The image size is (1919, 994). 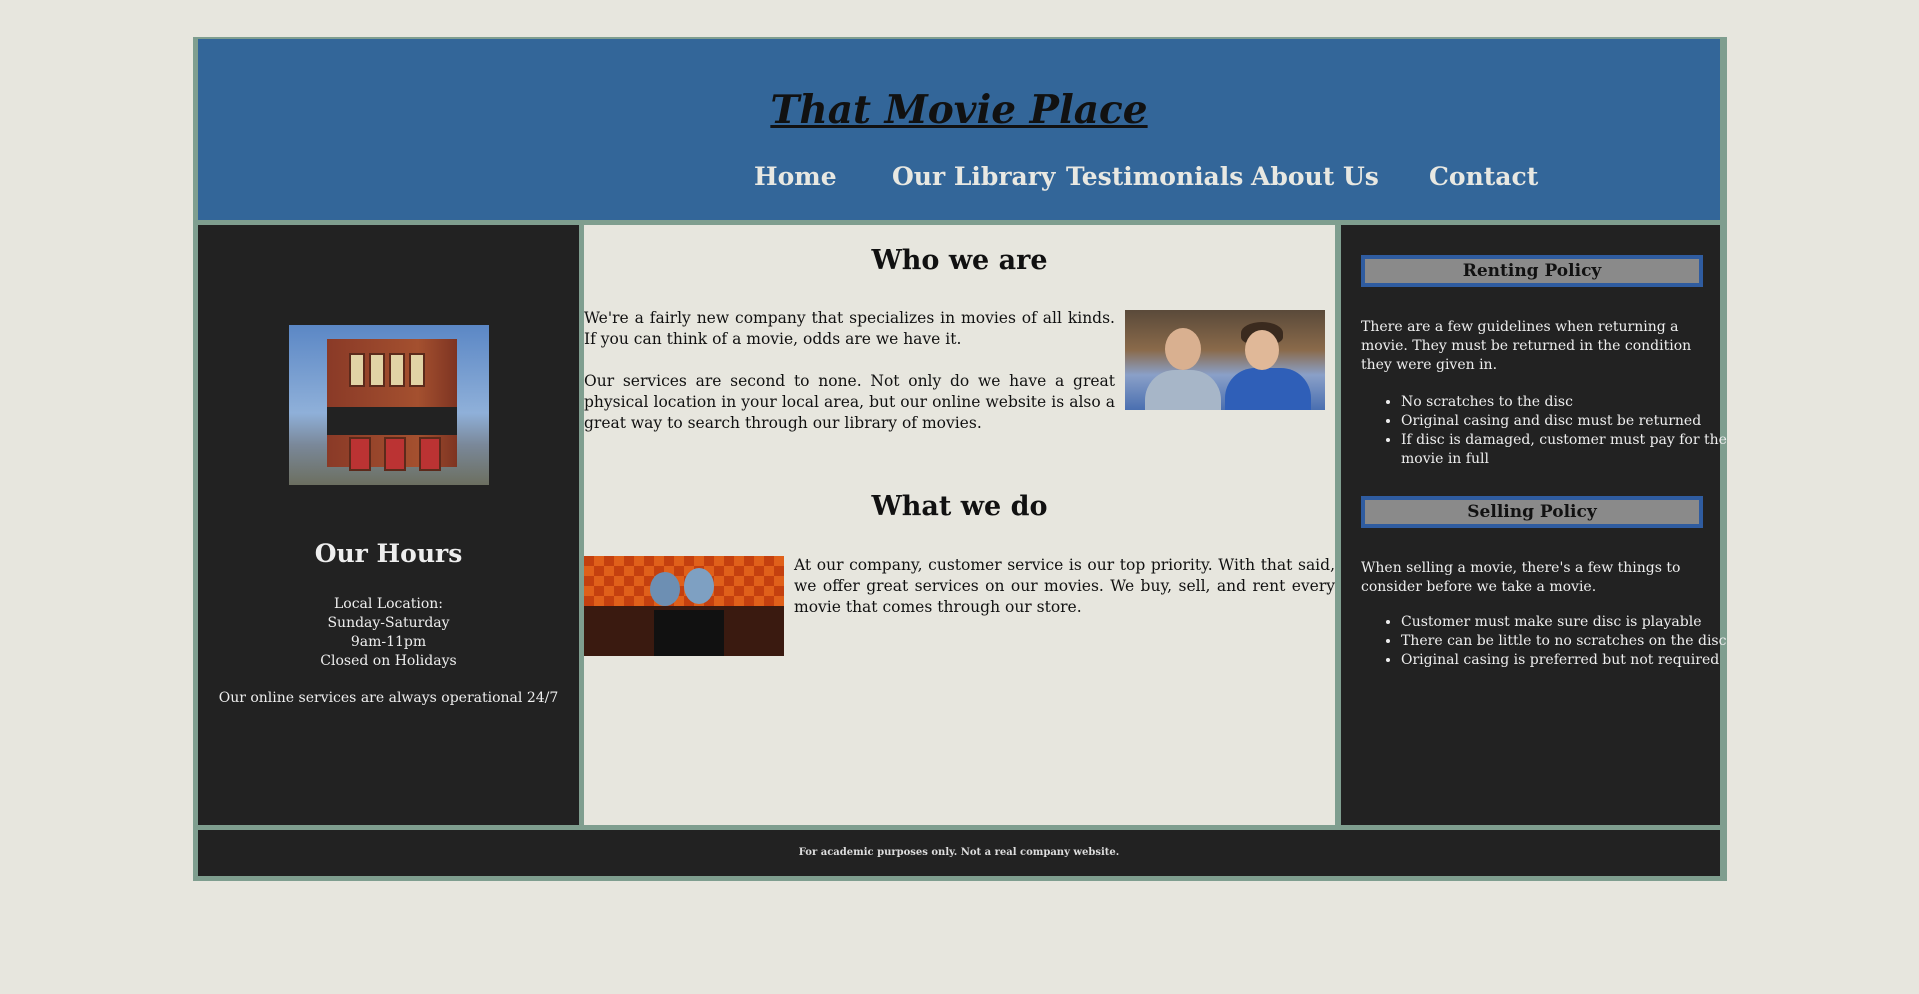 What do you see at coordinates (1532, 512) in the screenshot?
I see `selling-policy-title: Selling Policy` at bounding box center [1532, 512].